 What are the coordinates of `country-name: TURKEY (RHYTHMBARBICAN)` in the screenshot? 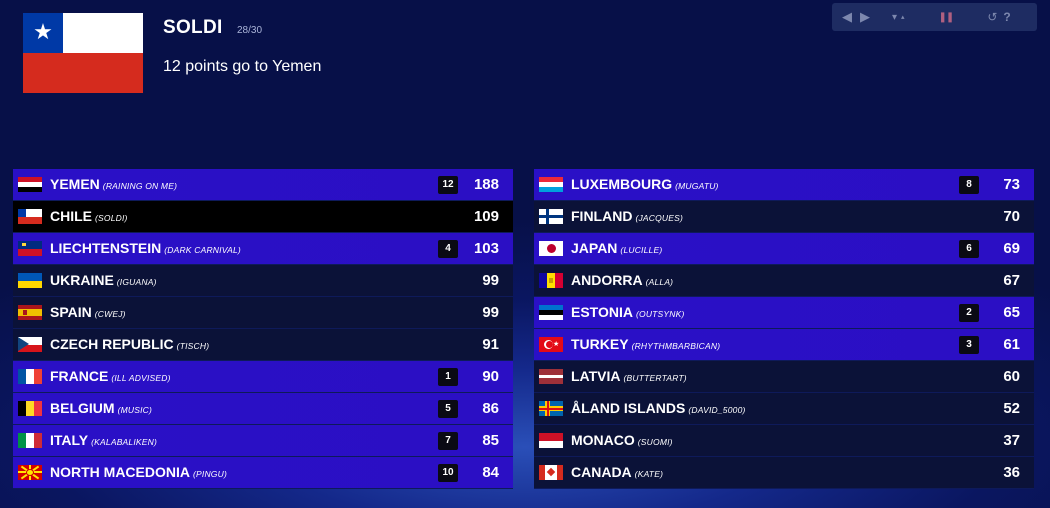 It's located at (645, 345).